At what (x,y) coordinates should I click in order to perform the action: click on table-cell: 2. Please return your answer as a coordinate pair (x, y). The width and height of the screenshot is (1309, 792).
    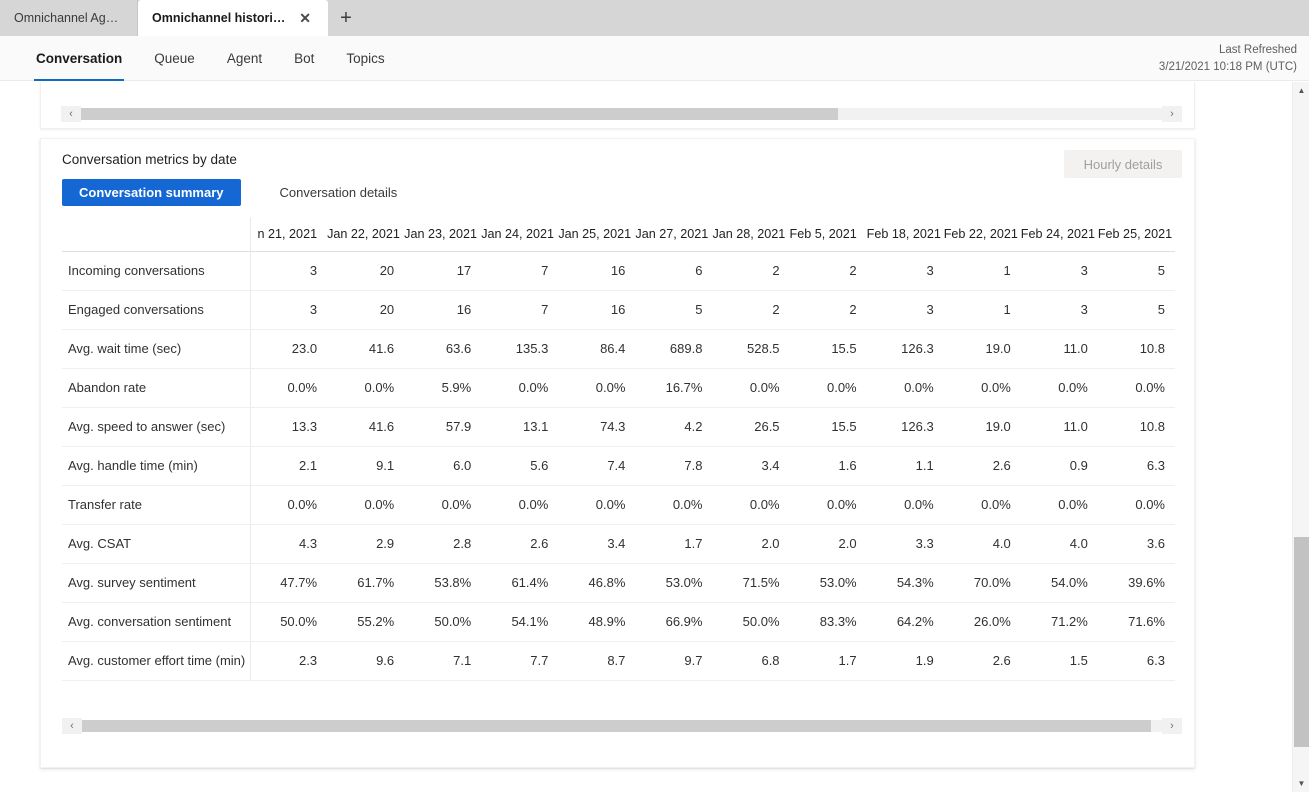
    Looking at the image, I should click on (751, 310).